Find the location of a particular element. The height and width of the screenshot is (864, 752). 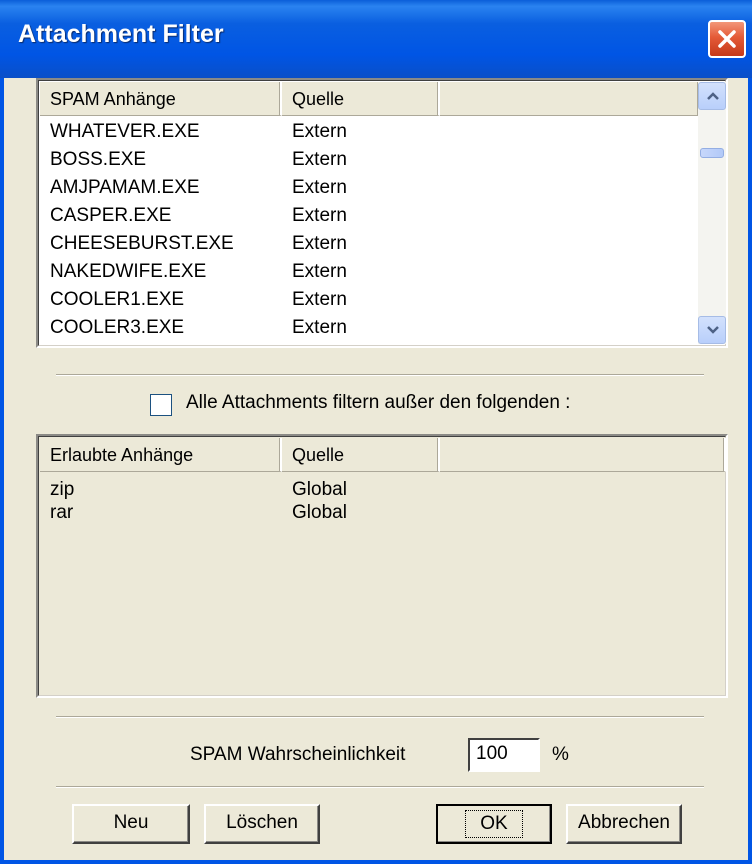

spam-probability-label: SPAM Wahrscheinlichkeit is located at coordinates (298, 754).